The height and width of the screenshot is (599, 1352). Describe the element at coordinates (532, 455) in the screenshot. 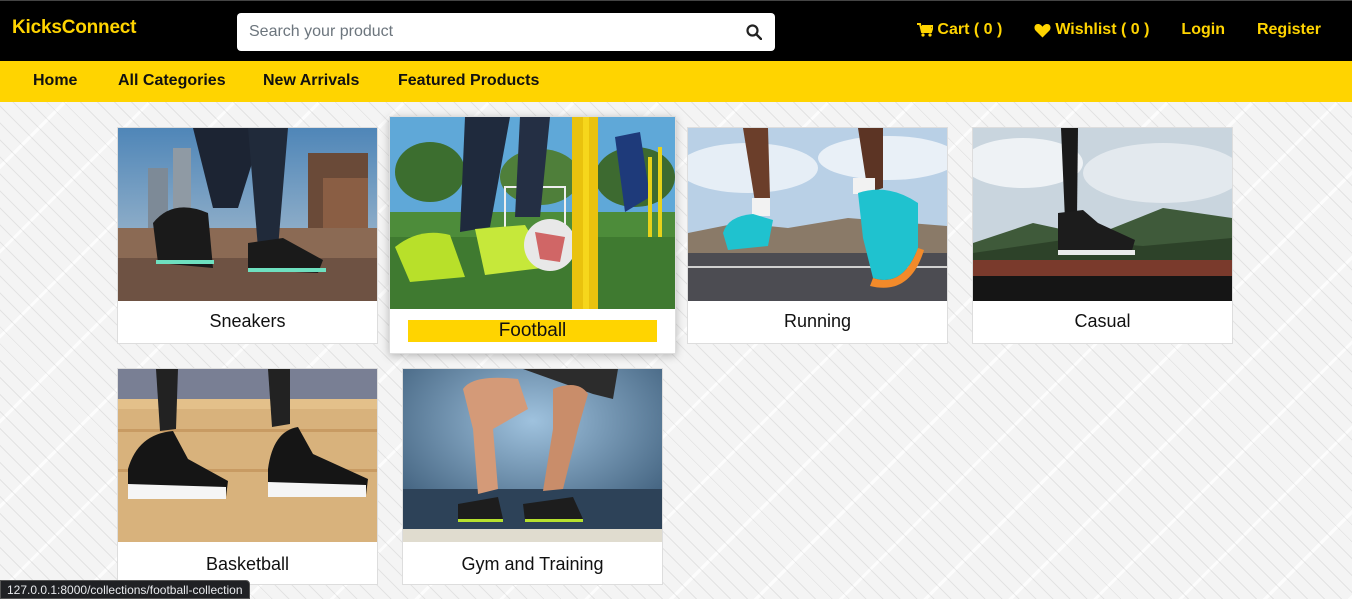

I see `gym-image` at that location.